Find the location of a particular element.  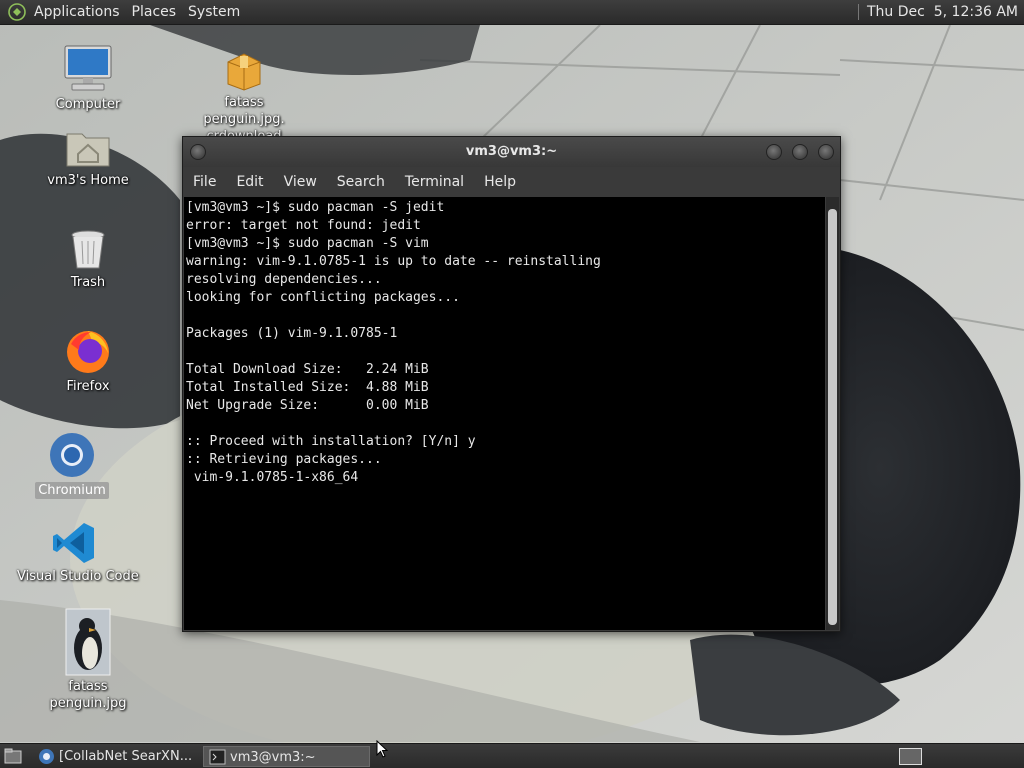

terminal-line: Packages (1) vim-9.1.0785-1 is located at coordinates (292, 333).